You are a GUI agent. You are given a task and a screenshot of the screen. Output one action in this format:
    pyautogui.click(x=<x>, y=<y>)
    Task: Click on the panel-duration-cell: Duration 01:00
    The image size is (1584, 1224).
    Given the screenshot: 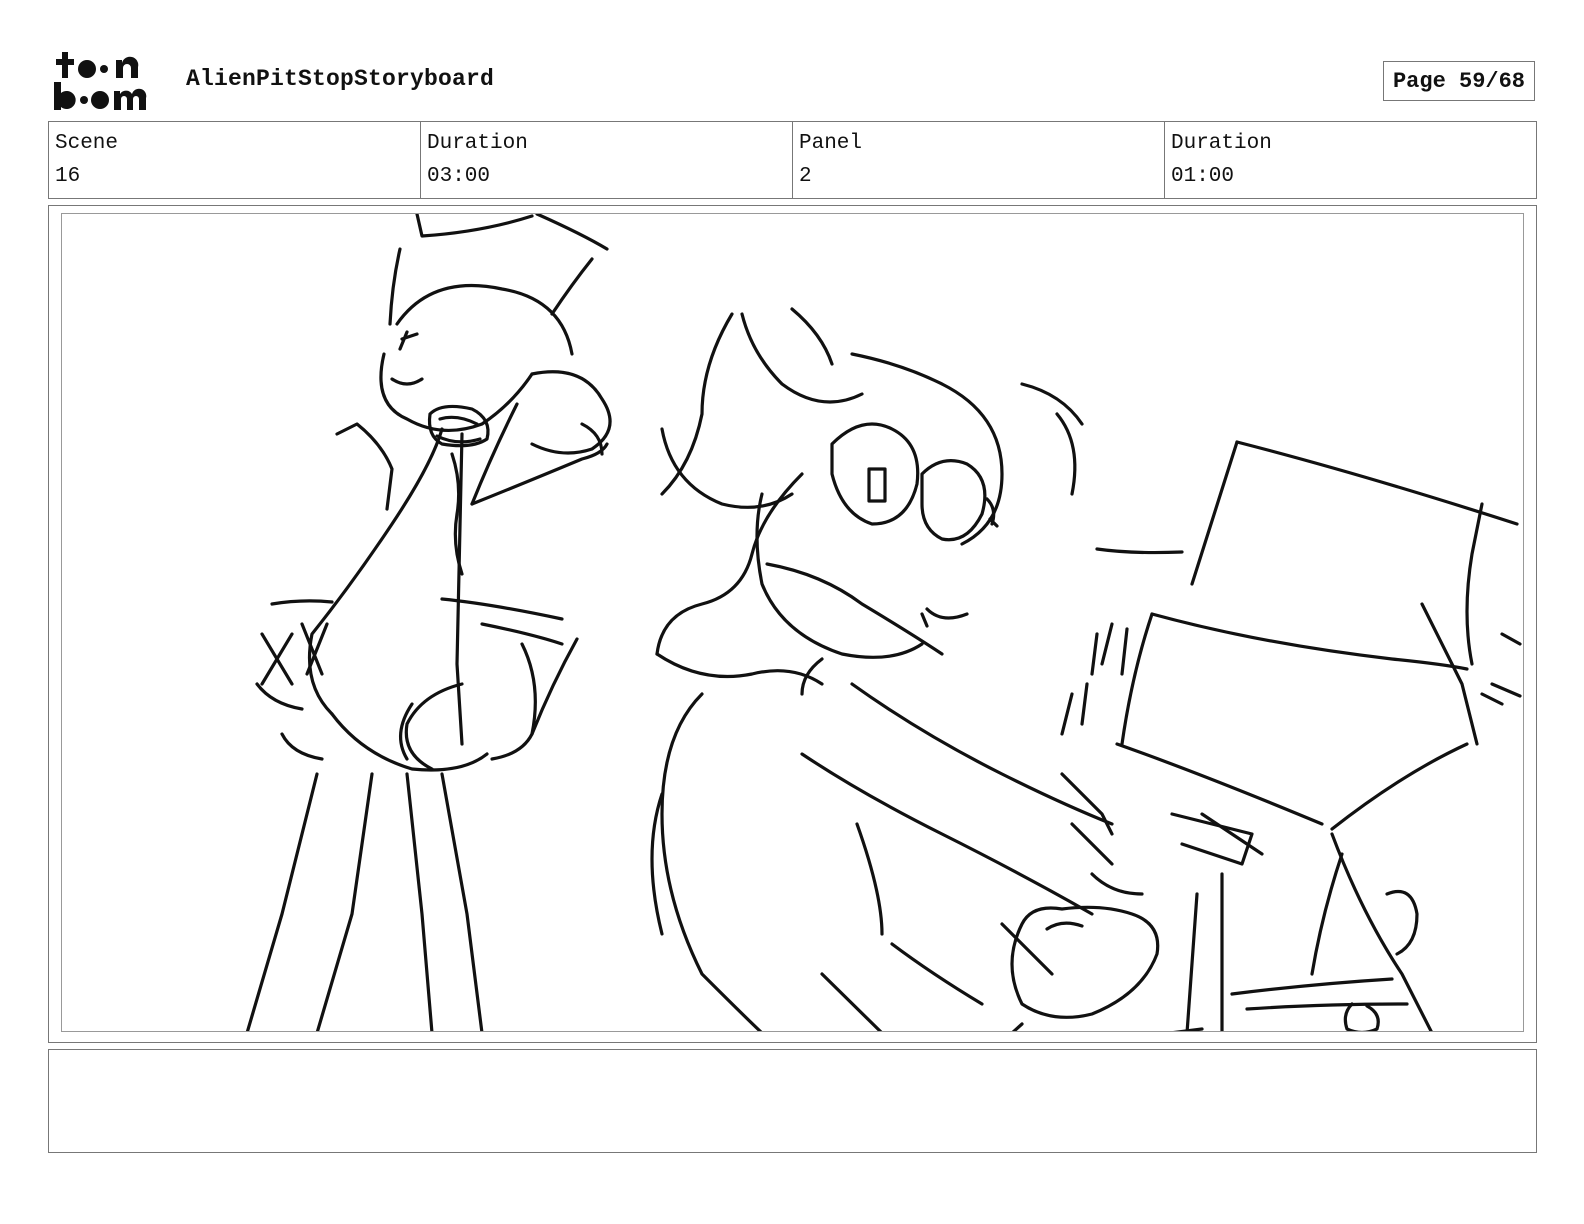 What is the action you would take?
    pyautogui.click(x=1350, y=160)
    